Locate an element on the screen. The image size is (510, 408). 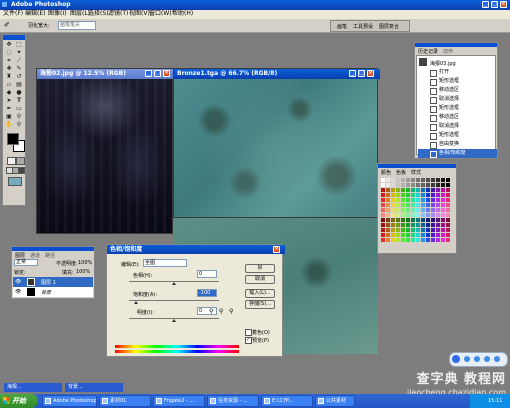
status-dot-2-icon is located at coordinates (477, 359).